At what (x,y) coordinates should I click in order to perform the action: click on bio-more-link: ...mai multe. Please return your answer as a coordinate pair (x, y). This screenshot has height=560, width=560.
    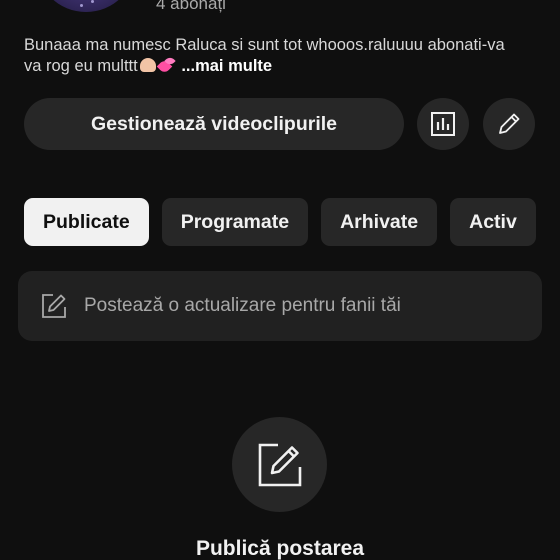
    Looking at the image, I should click on (226, 66).